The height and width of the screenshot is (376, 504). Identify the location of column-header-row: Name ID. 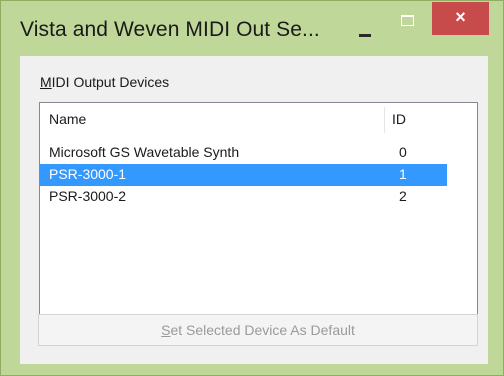
(258, 118).